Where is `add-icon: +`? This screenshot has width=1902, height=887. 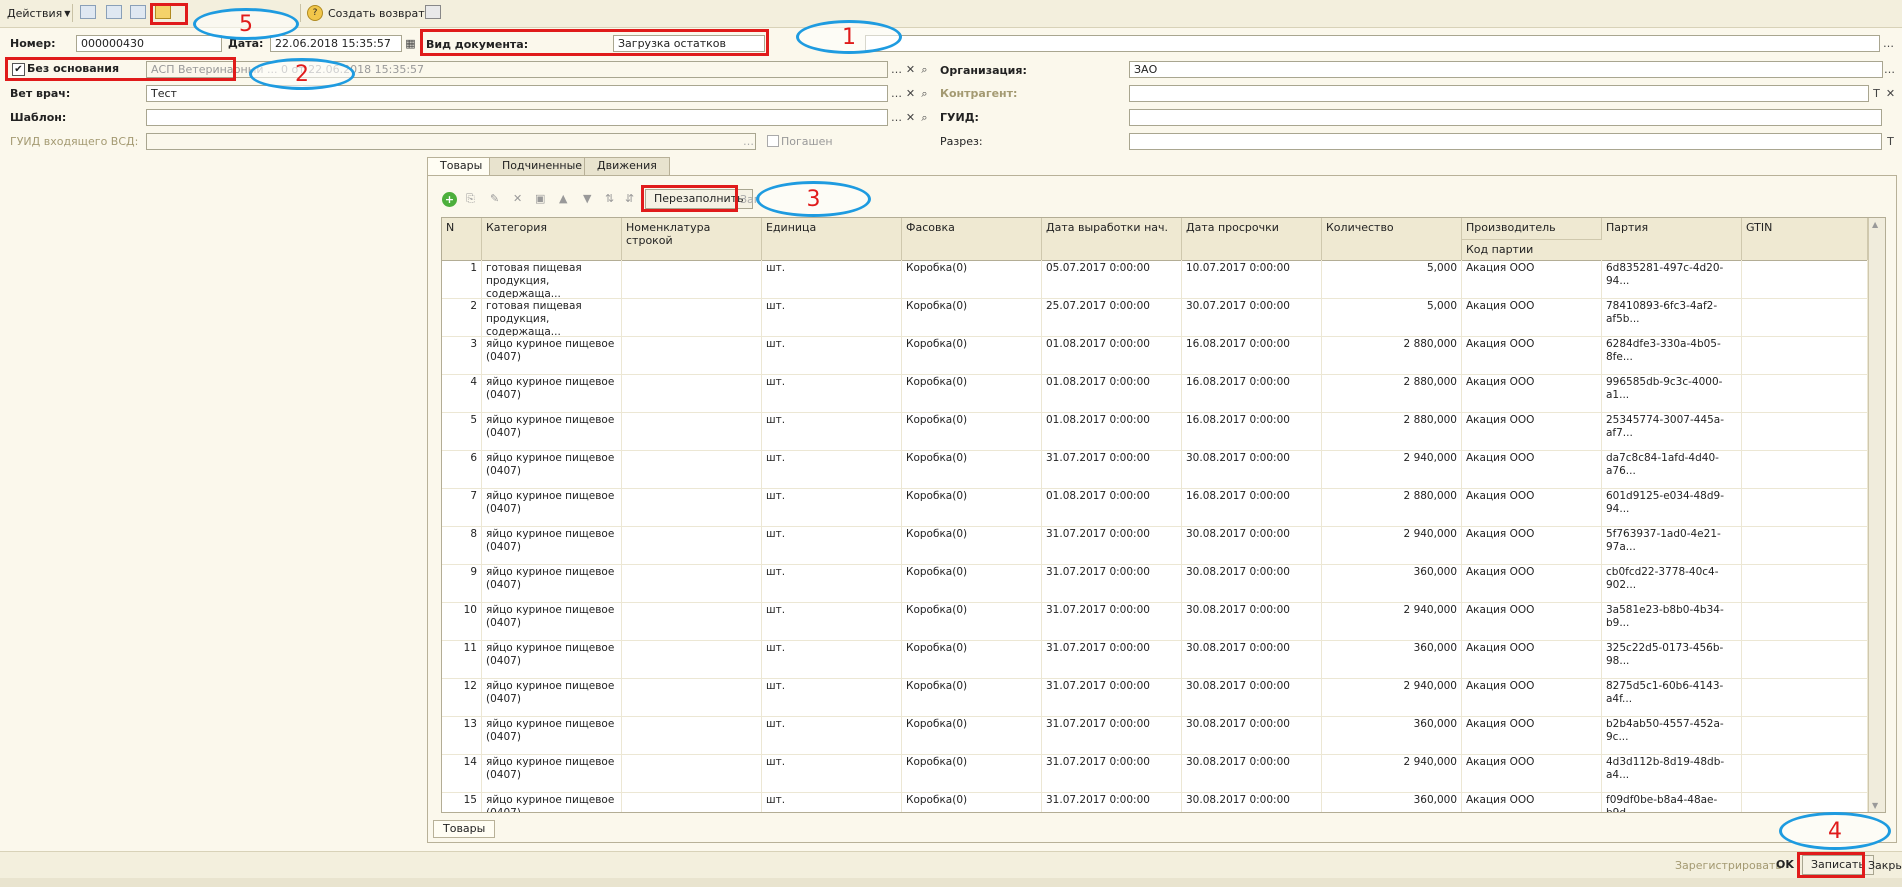 add-icon: + is located at coordinates (449, 199).